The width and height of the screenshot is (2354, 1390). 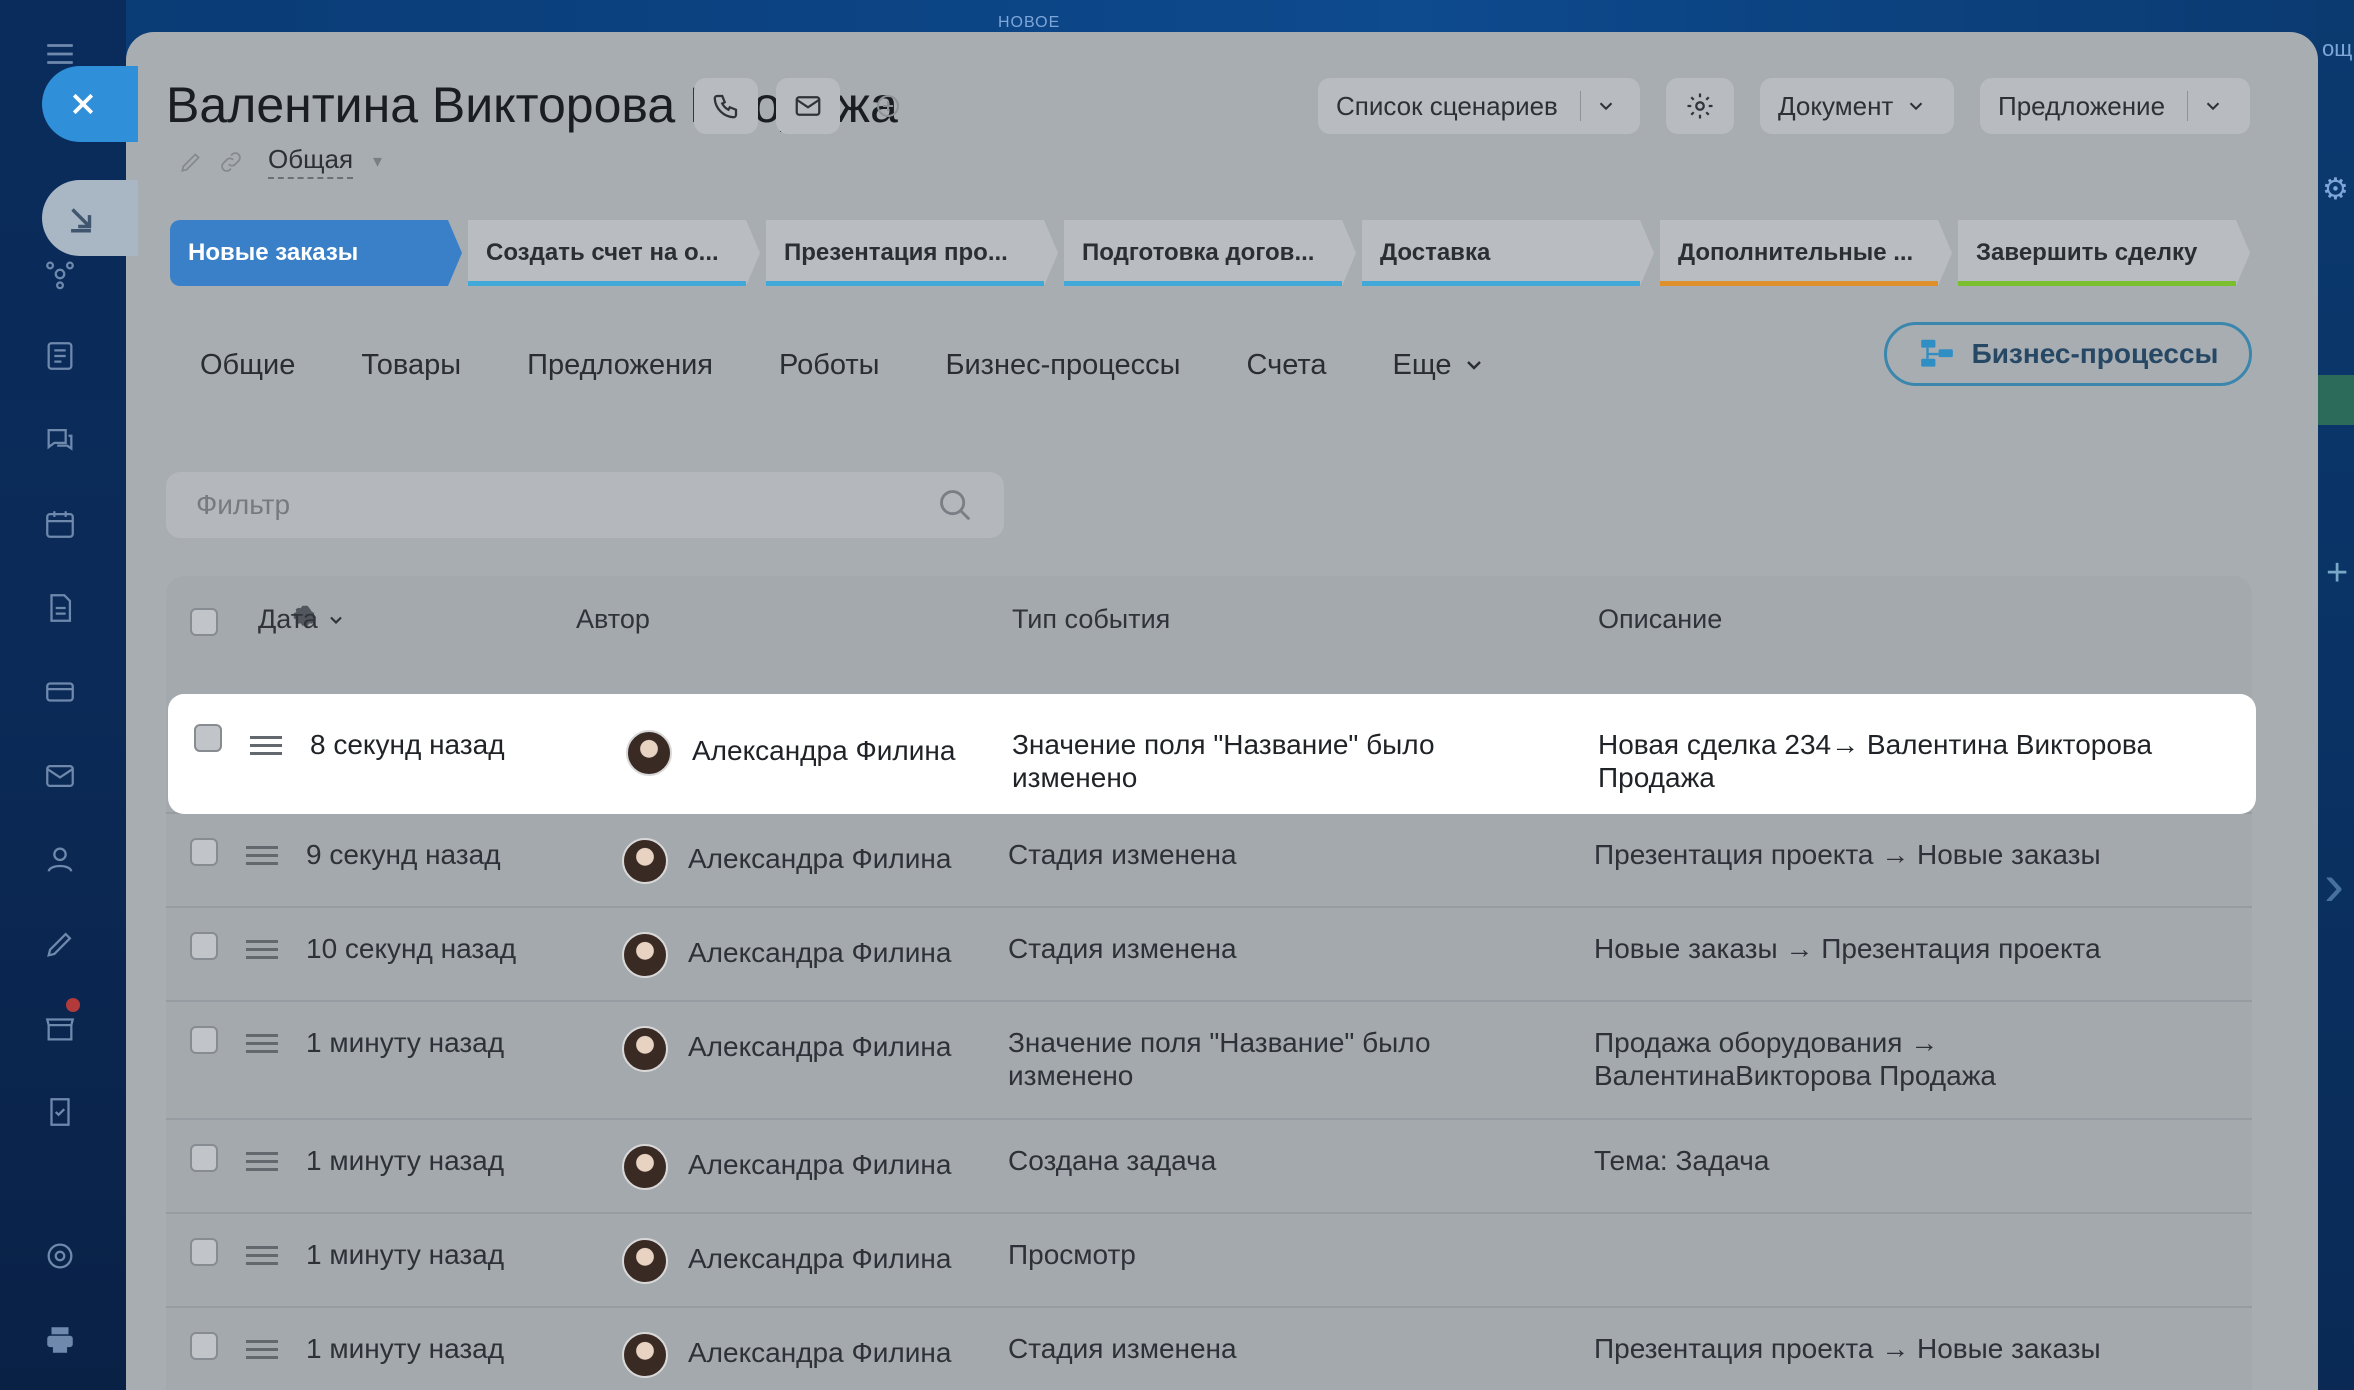 I want to click on close-slider-button, so click(x=90, y=104).